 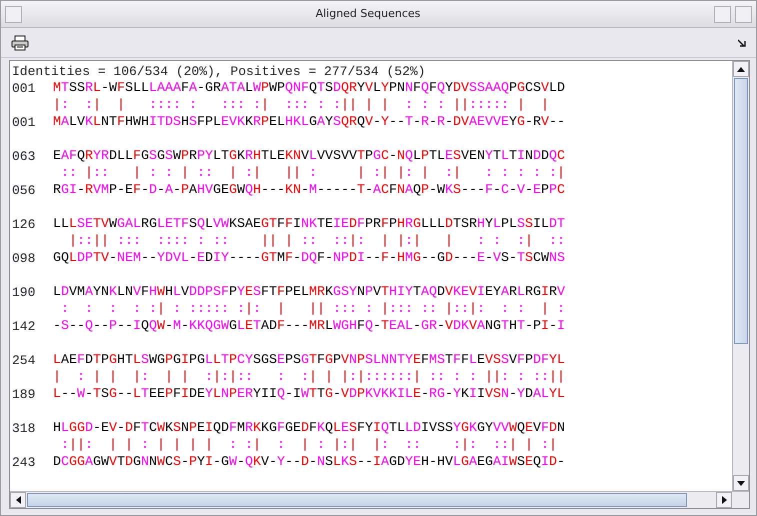 I want to click on window-title: Aligned Sequences, so click(x=368, y=14).